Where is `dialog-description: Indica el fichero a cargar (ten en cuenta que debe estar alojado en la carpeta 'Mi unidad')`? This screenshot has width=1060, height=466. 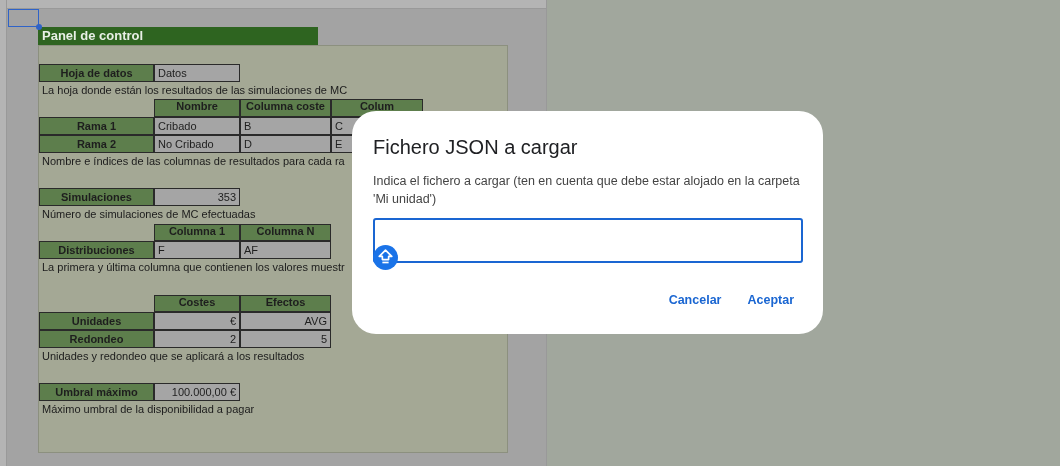
dialog-description: Indica el fichero a cargar (ten en cuenta que debe estar alojado en la carpeta 'Mi unidad') is located at coordinates (587, 190).